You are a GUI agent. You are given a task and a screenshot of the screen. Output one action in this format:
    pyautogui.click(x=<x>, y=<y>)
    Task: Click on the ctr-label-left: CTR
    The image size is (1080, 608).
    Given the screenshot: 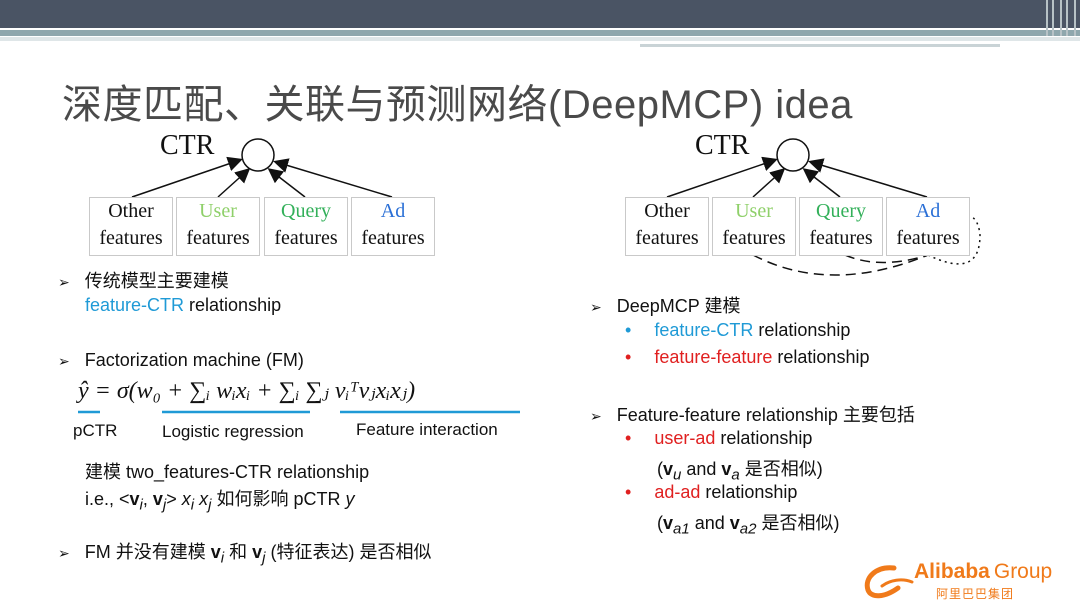 What is the action you would take?
    pyautogui.click(x=187, y=145)
    